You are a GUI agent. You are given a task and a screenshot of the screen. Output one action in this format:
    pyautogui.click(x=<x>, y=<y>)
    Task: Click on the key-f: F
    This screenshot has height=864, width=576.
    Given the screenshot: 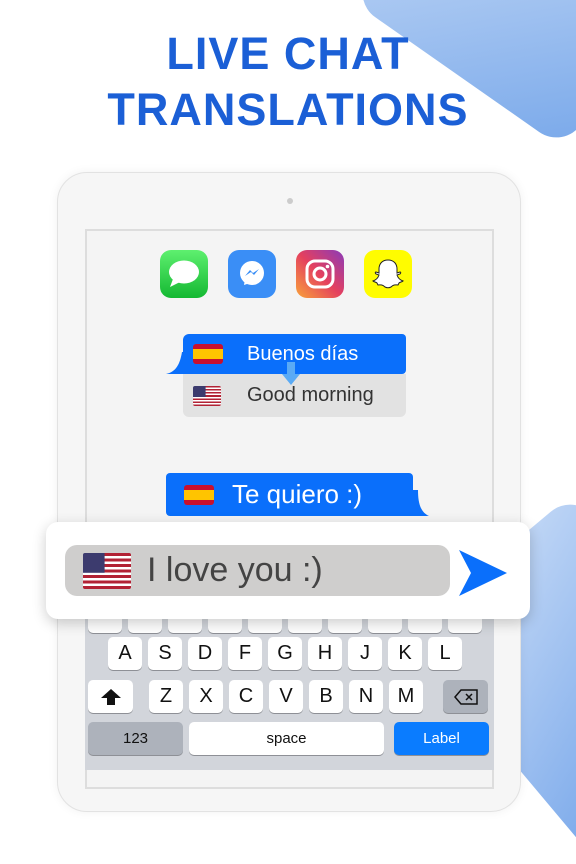 What is the action you would take?
    pyautogui.click(x=245, y=653)
    